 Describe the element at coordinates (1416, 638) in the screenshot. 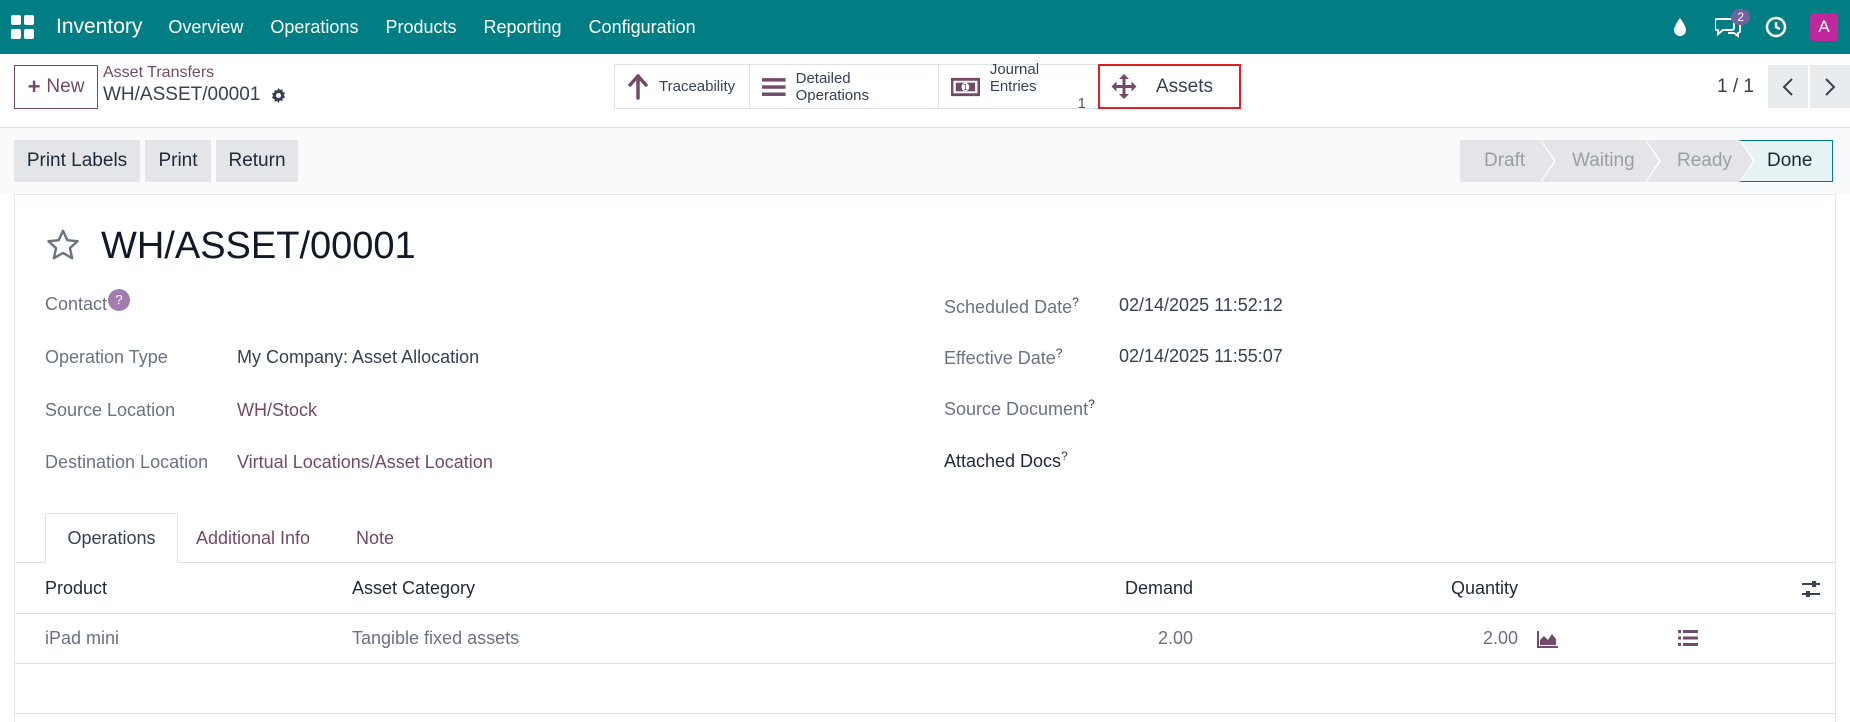

I see `cell-quantity: 2.00` at that location.